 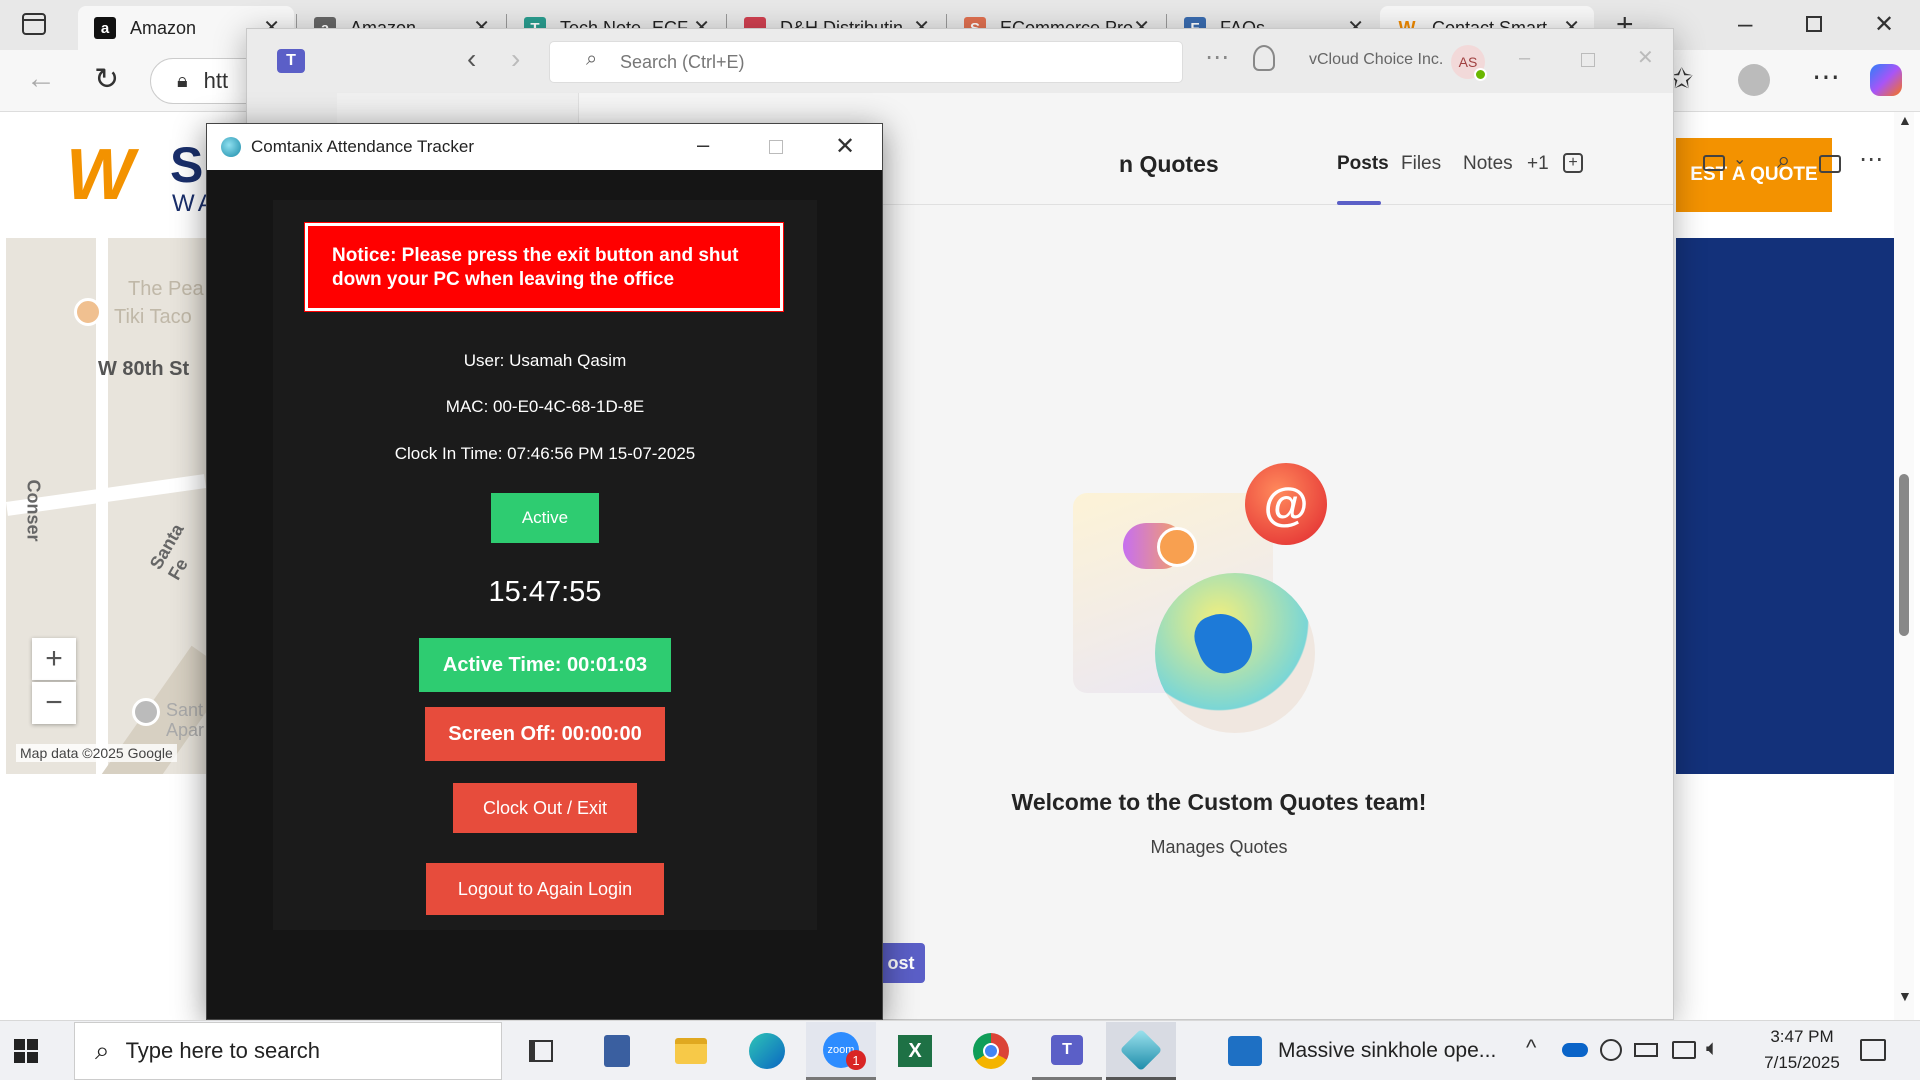 I want to click on profile-icon, so click(x=1754, y=80).